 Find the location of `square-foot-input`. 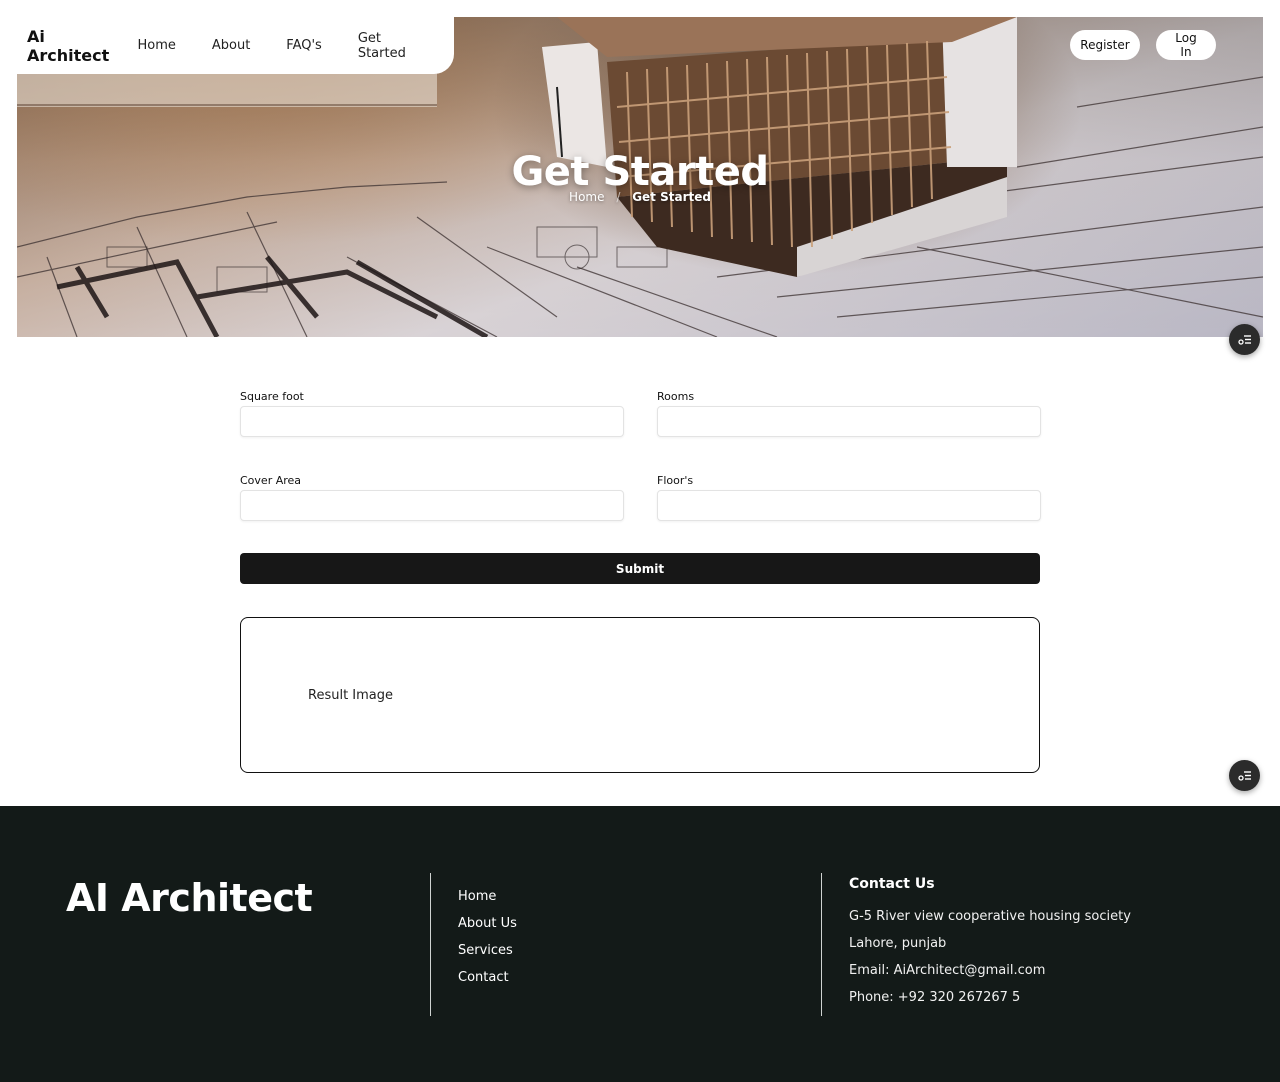

square-foot-input is located at coordinates (432, 421).